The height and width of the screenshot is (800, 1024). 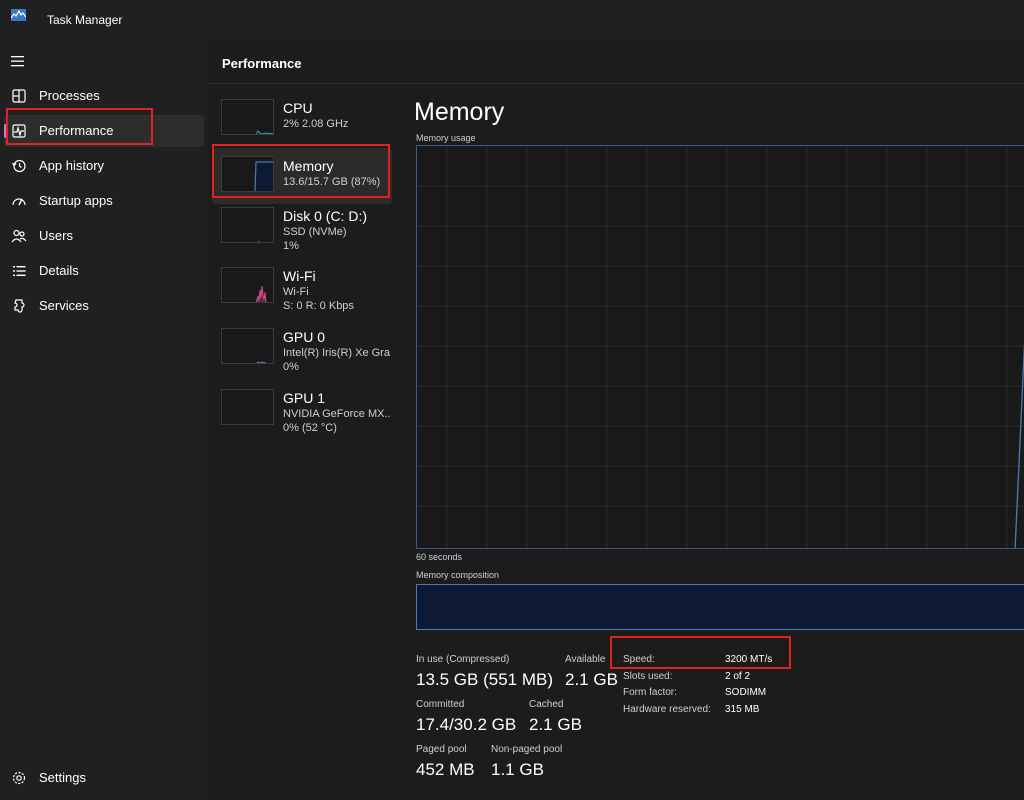 What do you see at coordinates (19, 778) in the screenshot?
I see `gear-icon` at bounding box center [19, 778].